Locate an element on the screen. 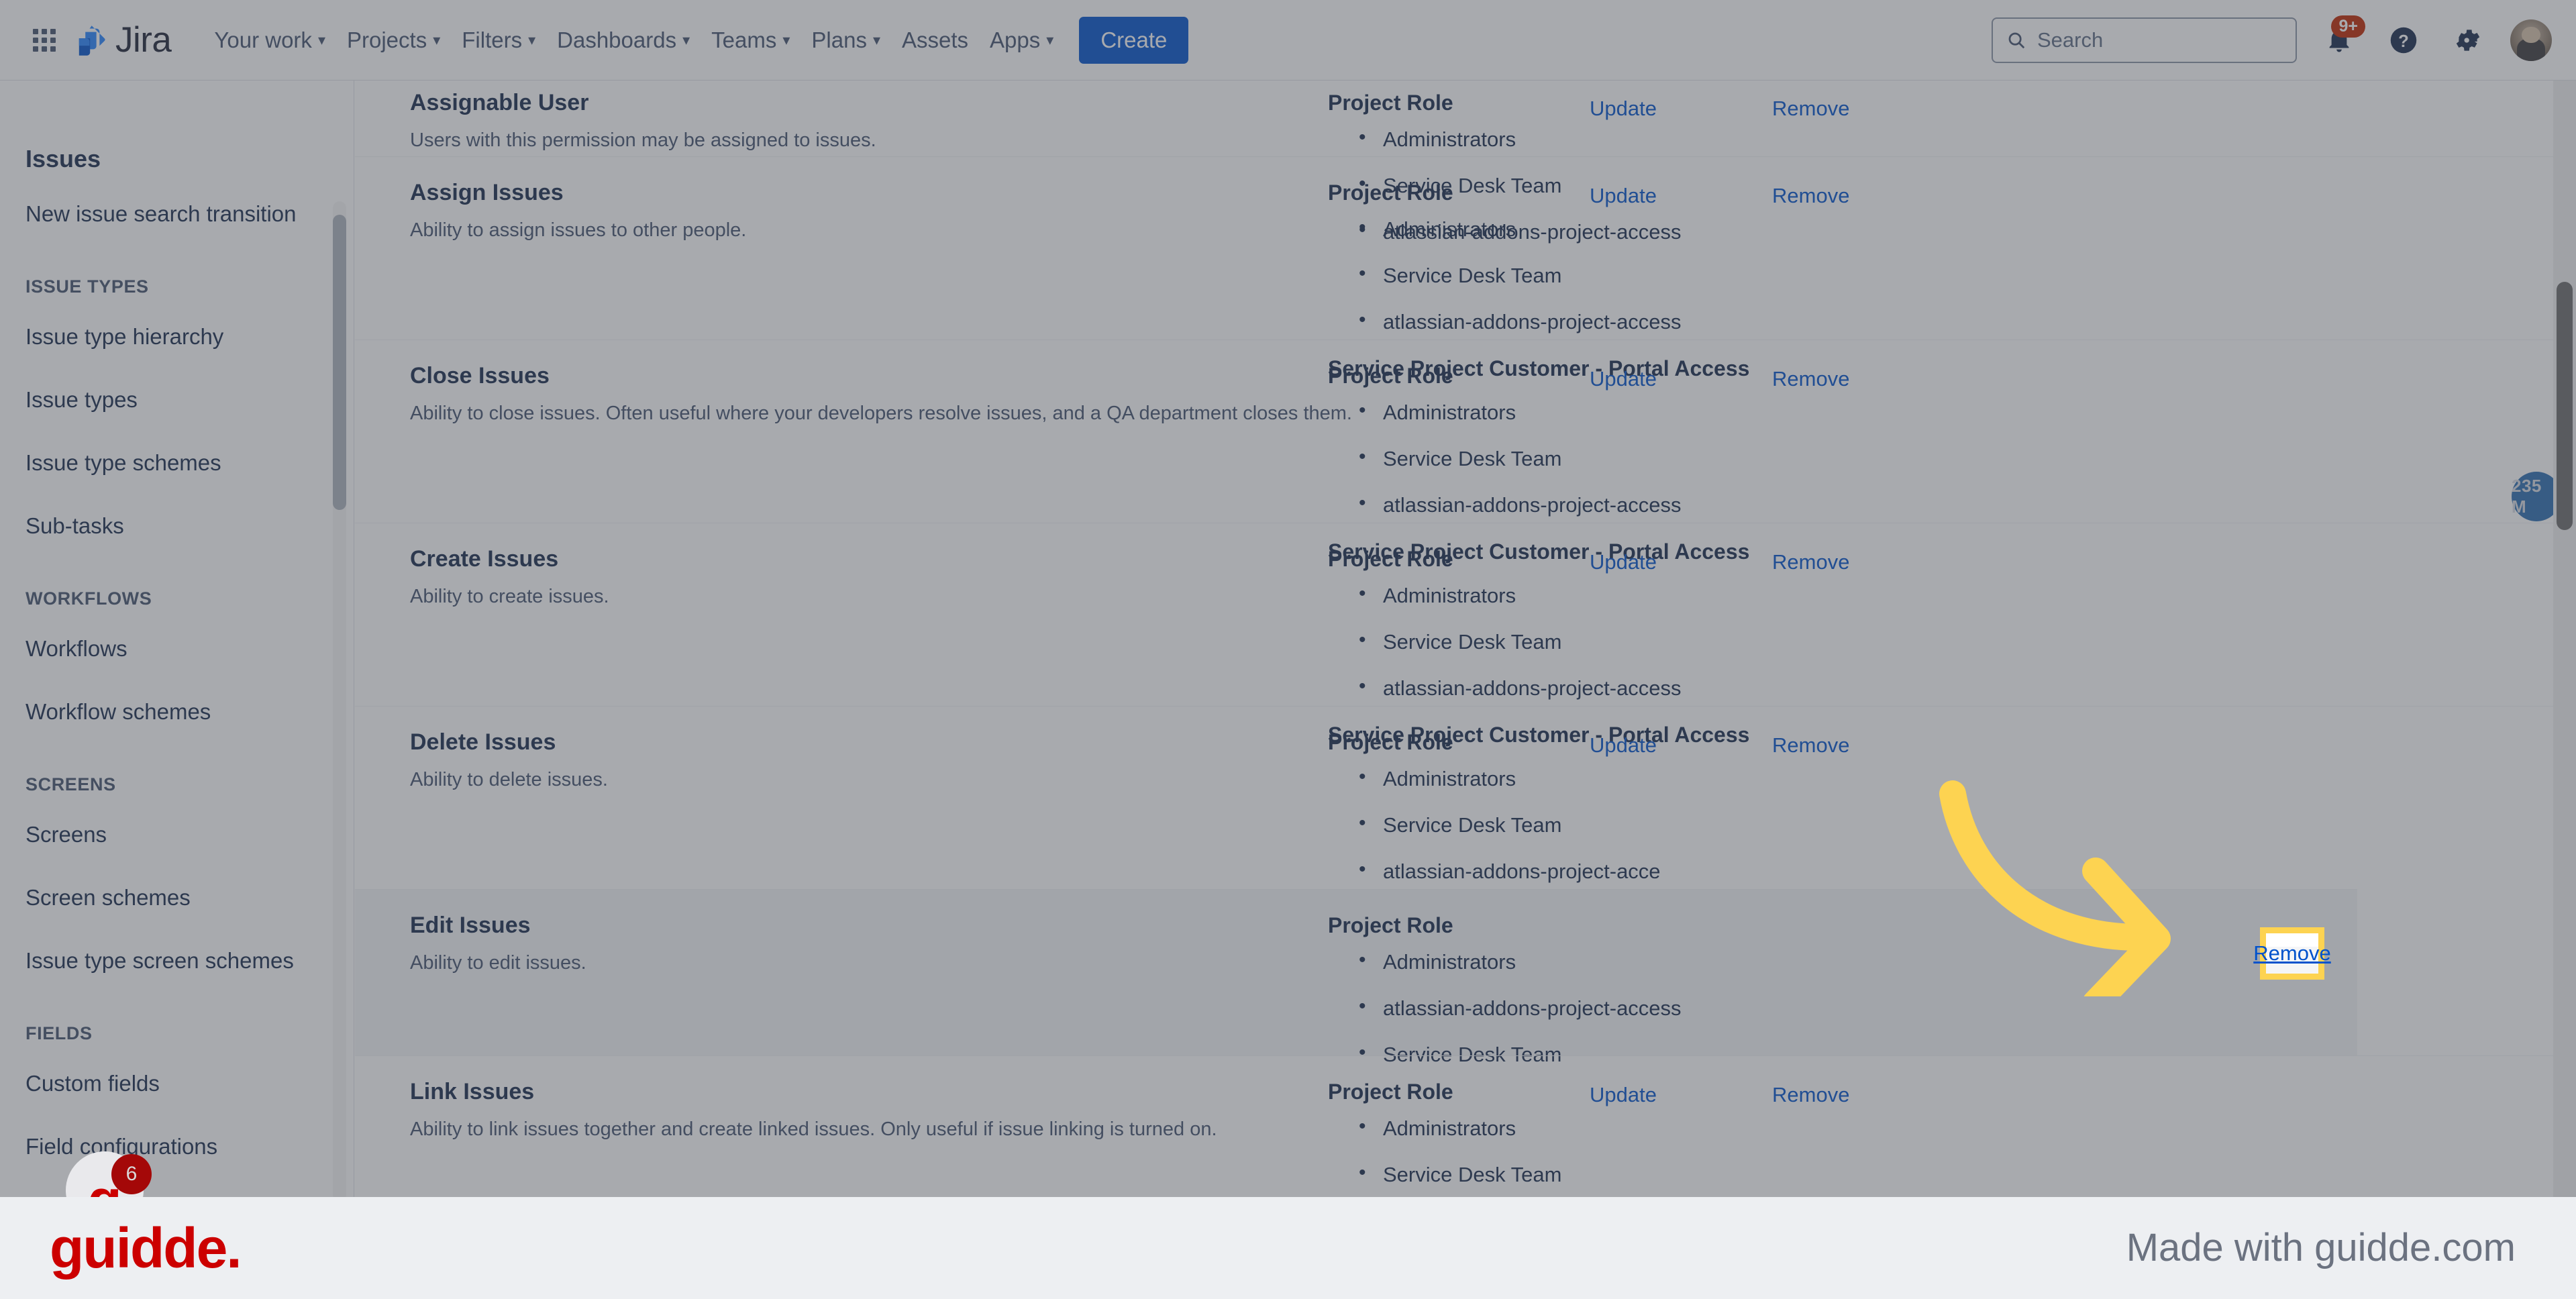 This screenshot has height=1299, width=2576. sidebar-item-issue-type-schemes: Issue type schemes is located at coordinates (177, 463).